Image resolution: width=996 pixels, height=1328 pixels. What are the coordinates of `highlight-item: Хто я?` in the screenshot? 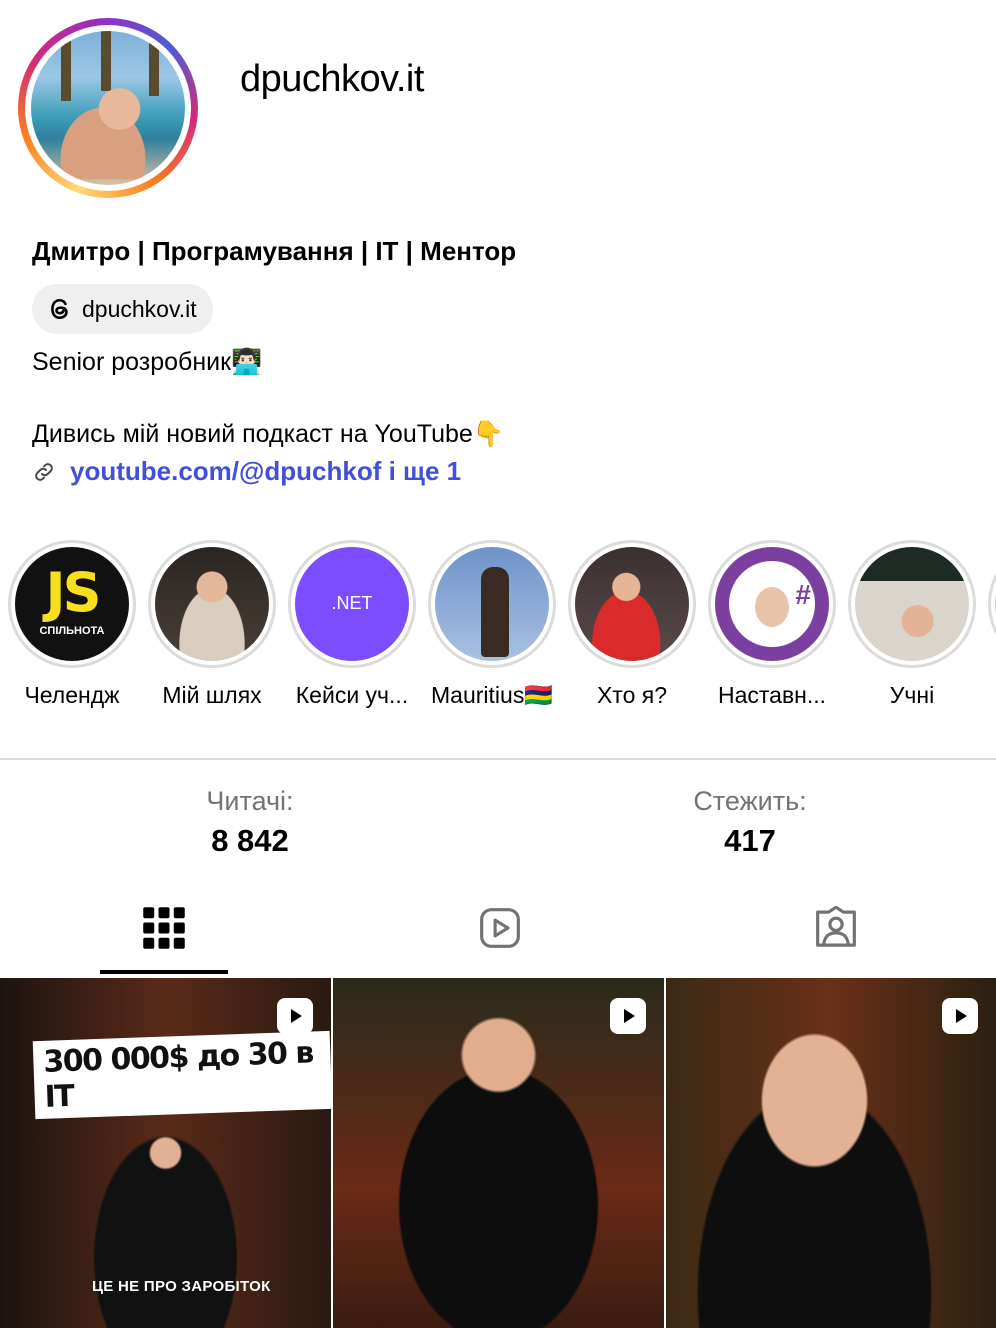 It's located at (632, 624).